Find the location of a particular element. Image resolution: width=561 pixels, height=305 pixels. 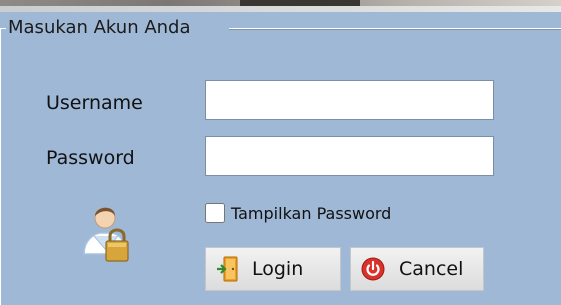

cancel-button-label: Cancel is located at coordinates (431, 269).